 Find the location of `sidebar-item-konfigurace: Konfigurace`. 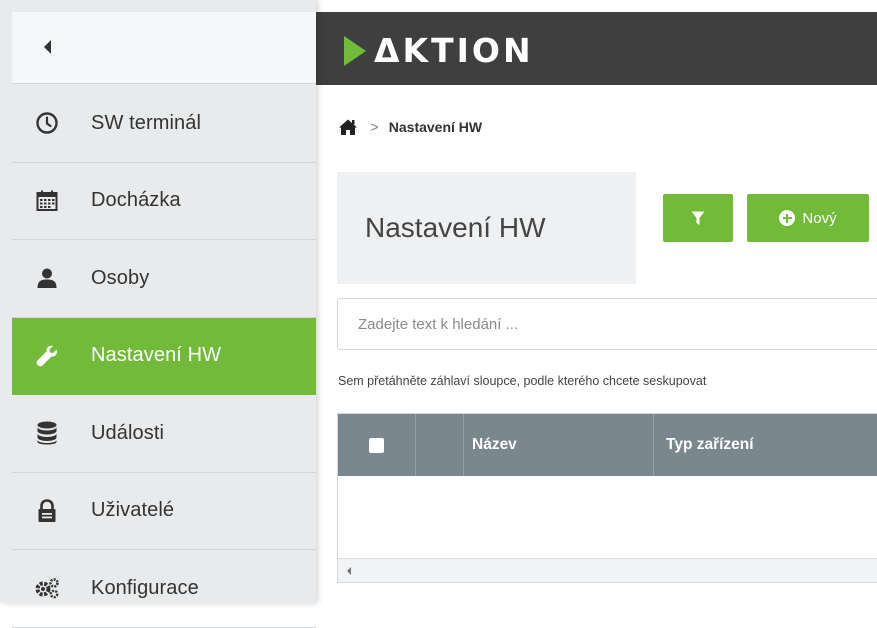

sidebar-item-konfigurace: Konfigurace is located at coordinates (164, 589).